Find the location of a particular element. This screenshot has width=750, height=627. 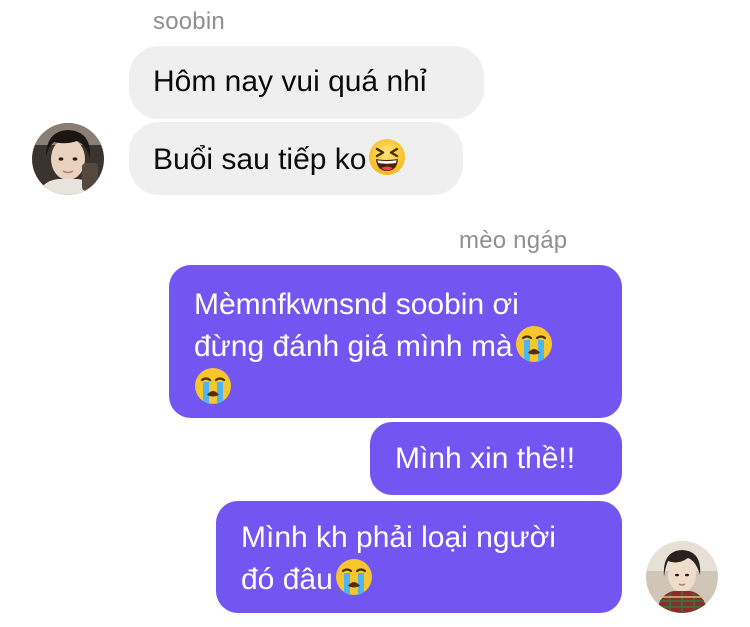

grinning-squinting-face-emoji is located at coordinates (387, 157).